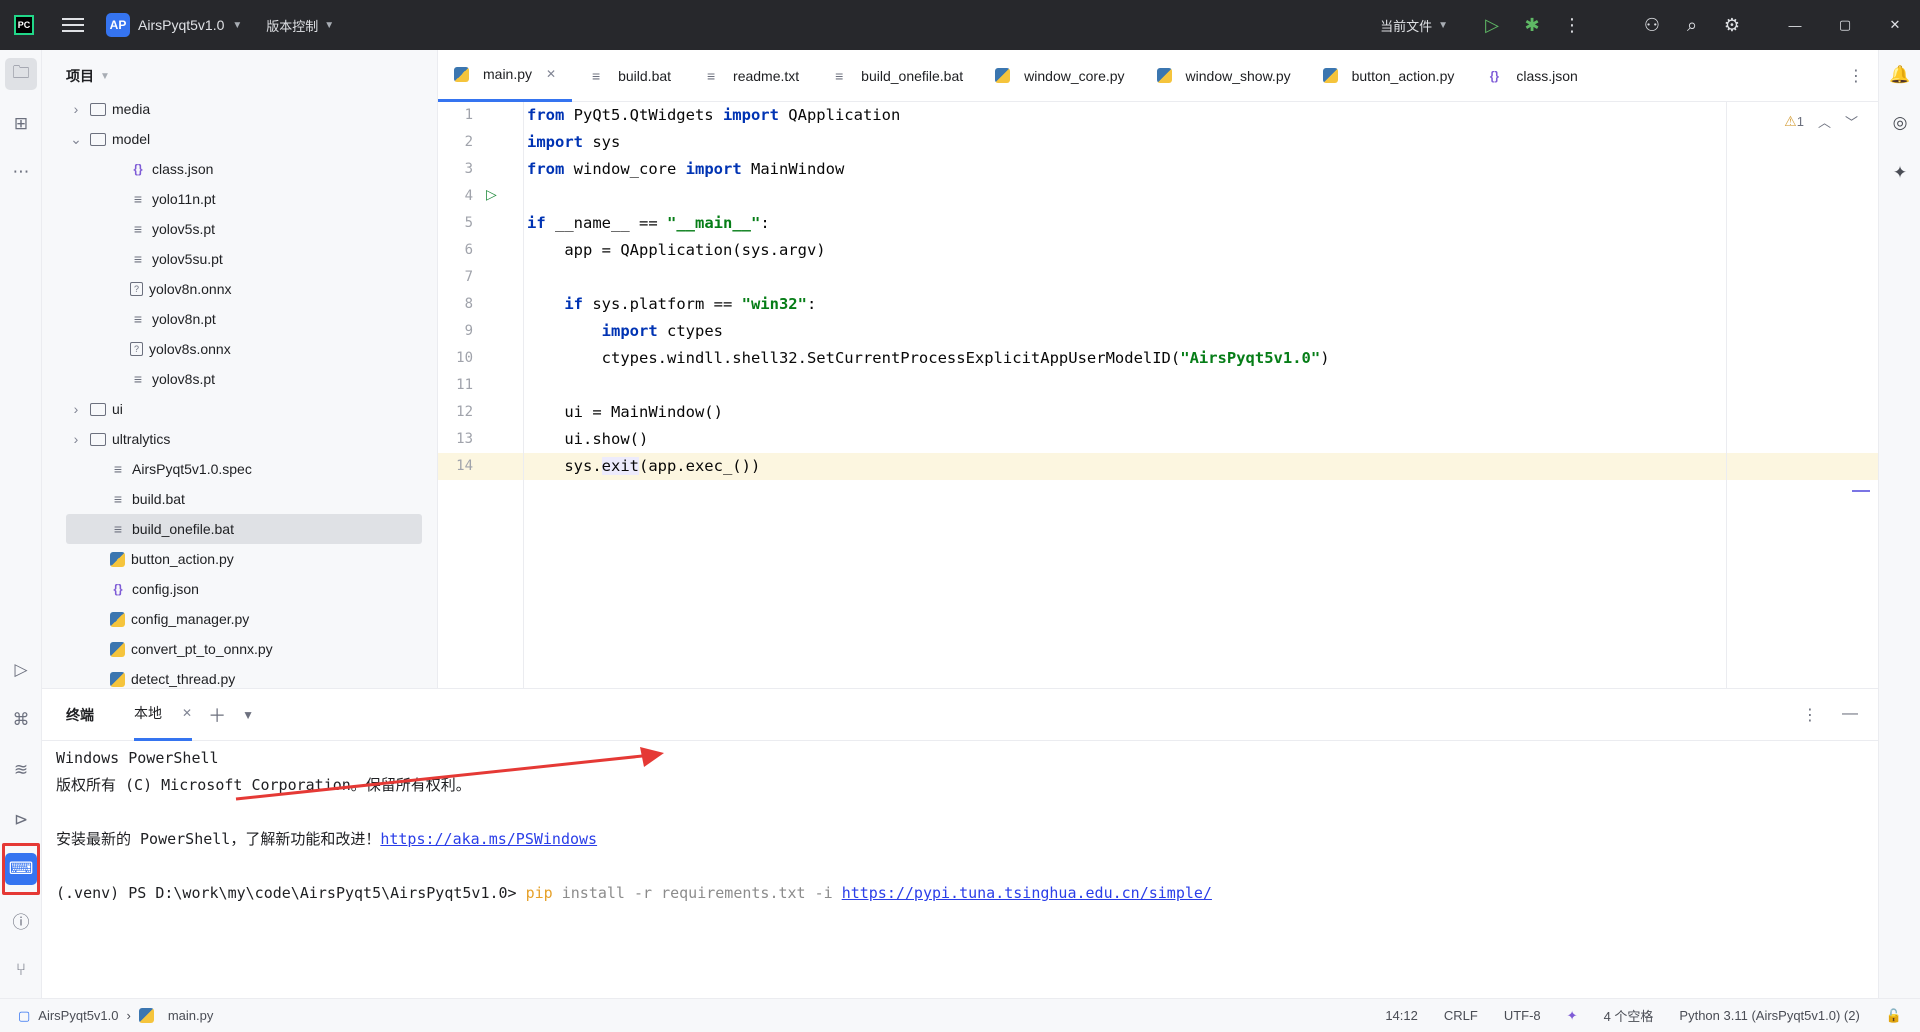  I want to click on pycharm-logo-icon: PC, so click(24, 25).